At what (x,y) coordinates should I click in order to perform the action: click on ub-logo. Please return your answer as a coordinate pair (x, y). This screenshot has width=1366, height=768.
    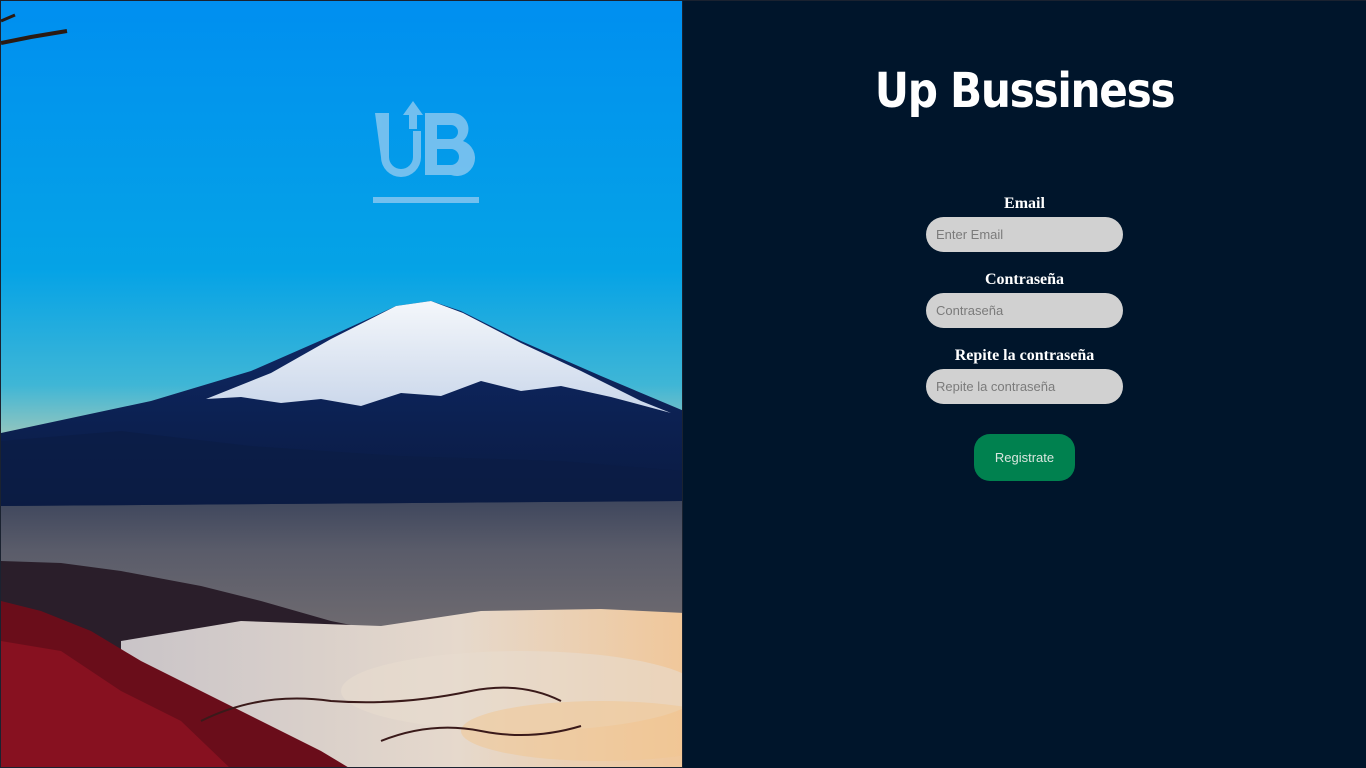
    Looking at the image, I should click on (425, 155).